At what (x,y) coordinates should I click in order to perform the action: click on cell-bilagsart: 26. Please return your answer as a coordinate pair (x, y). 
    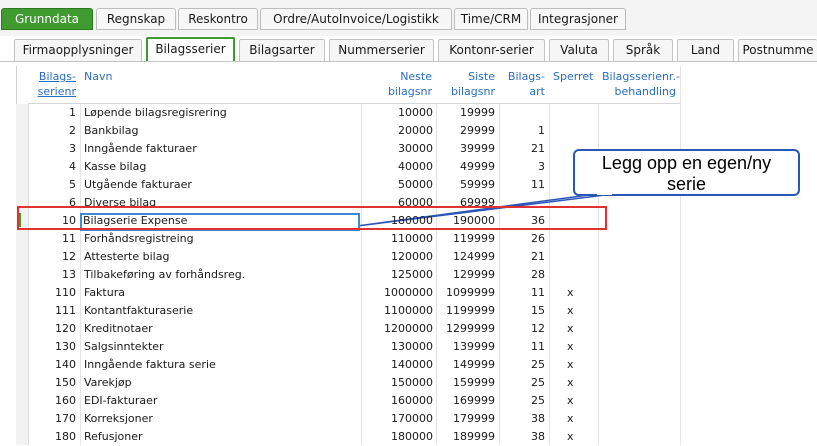
    Looking at the image, I should click on (538, 238).